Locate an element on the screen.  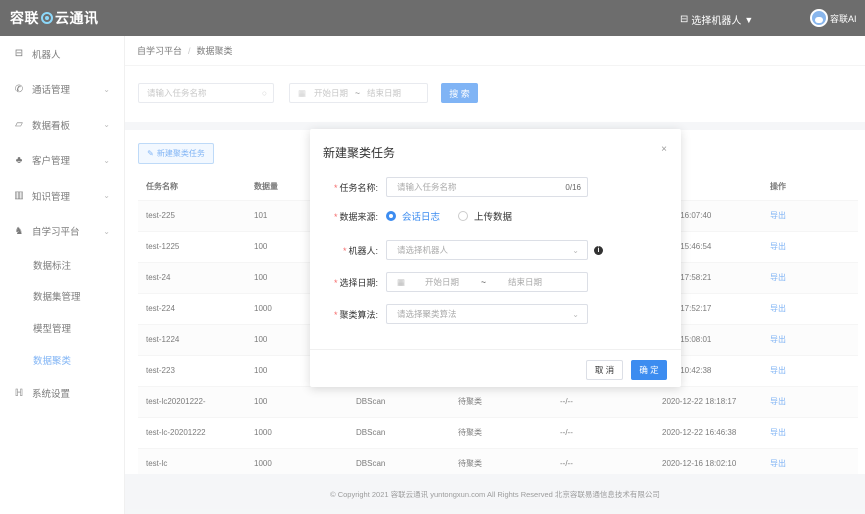
robot-label: * 机器人: is located at coordinates (360, 250).